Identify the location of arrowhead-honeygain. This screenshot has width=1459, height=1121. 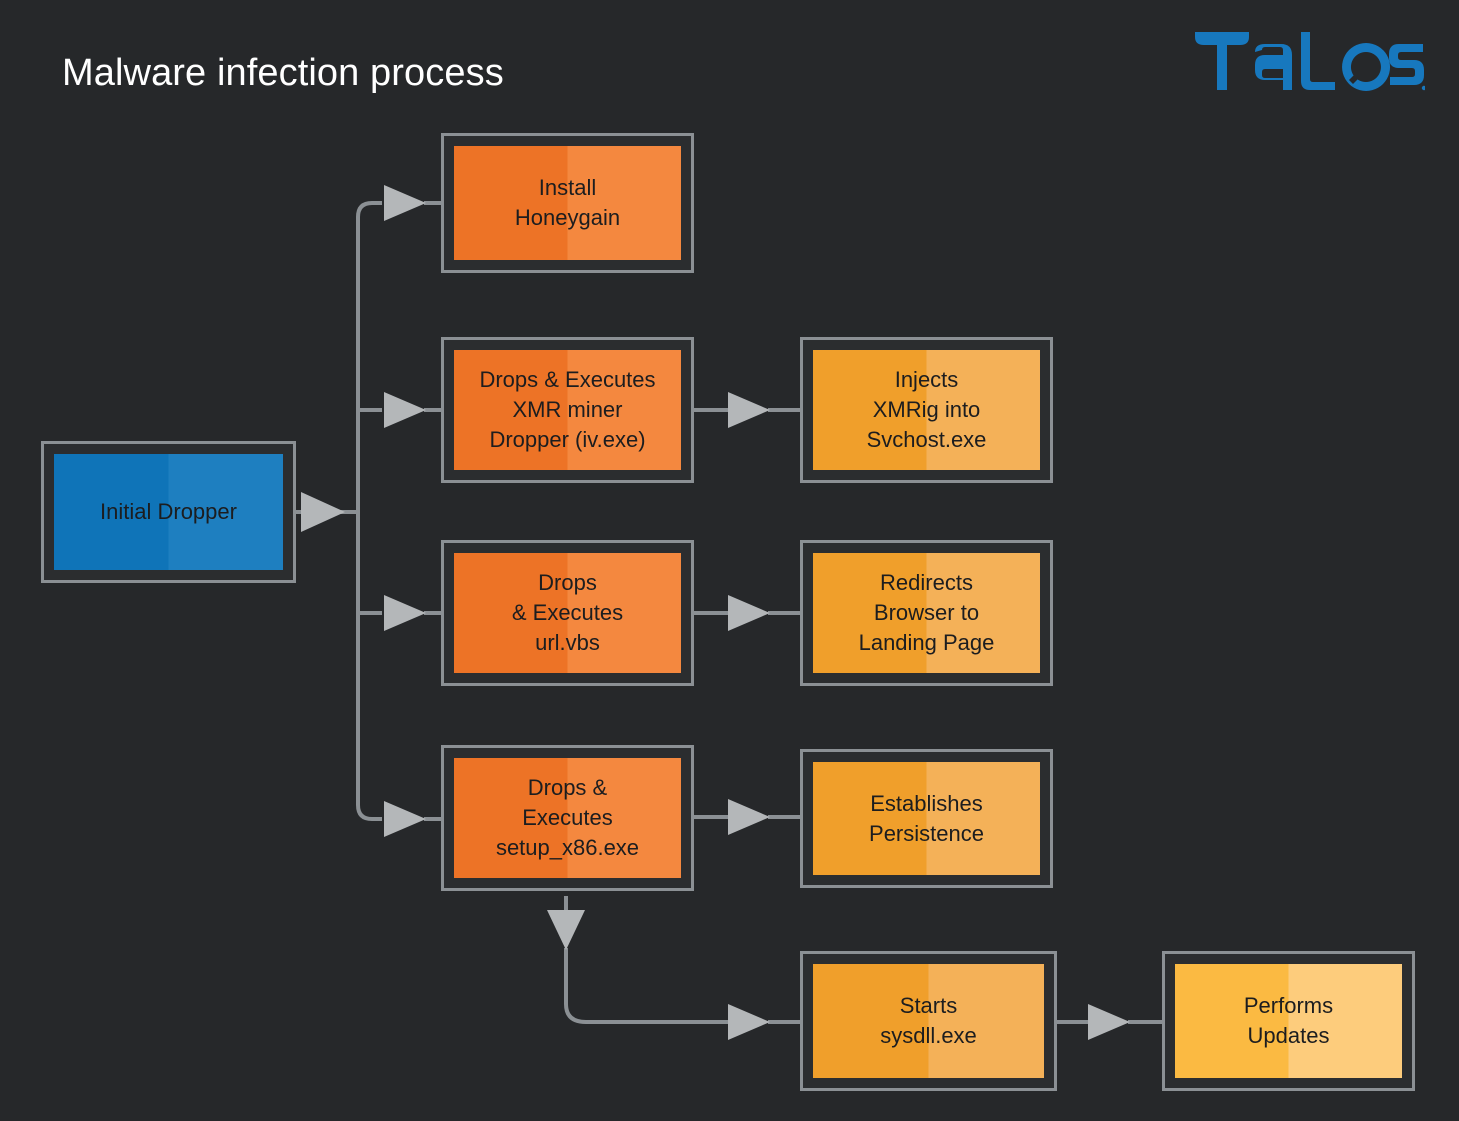
(405, 203).